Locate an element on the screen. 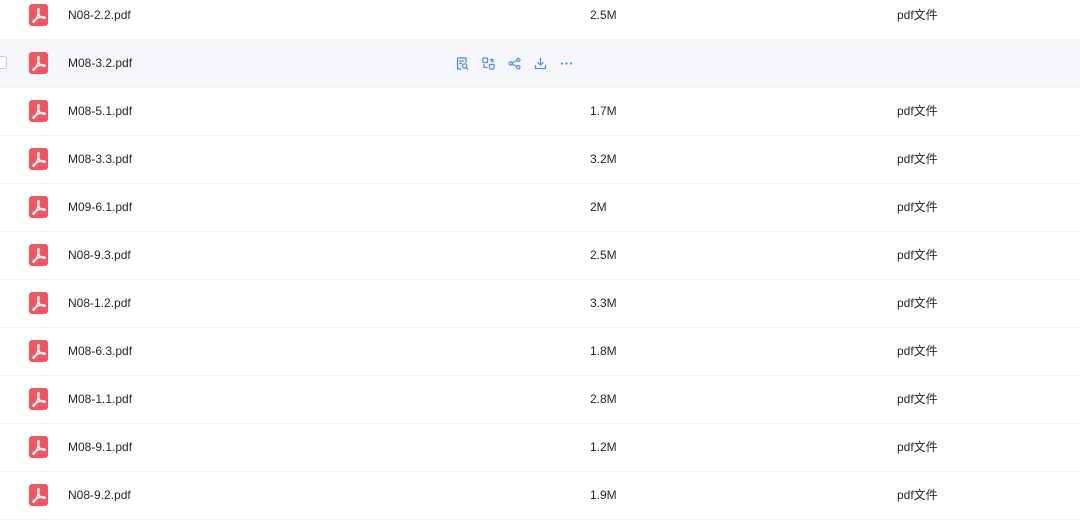 The height and width of the screenshot is (520, 1080). table-row: M08-5.1.pdf 1.7M pdf文件 is located at coordinates (540, 112).